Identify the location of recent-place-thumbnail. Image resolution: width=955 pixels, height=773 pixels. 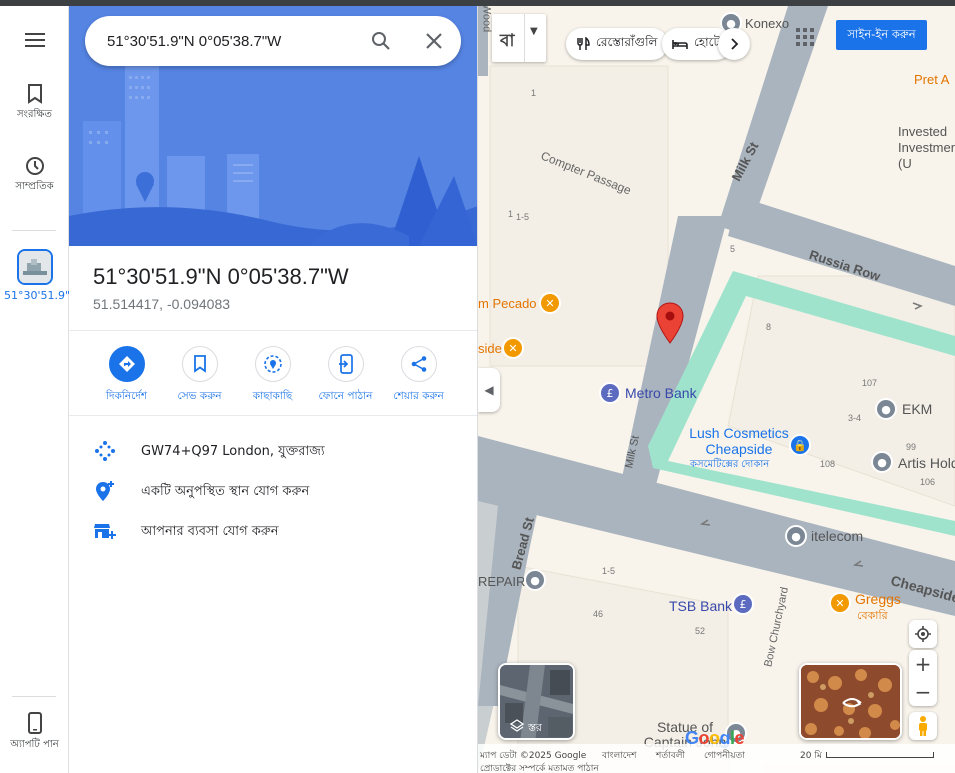
(34, 267).